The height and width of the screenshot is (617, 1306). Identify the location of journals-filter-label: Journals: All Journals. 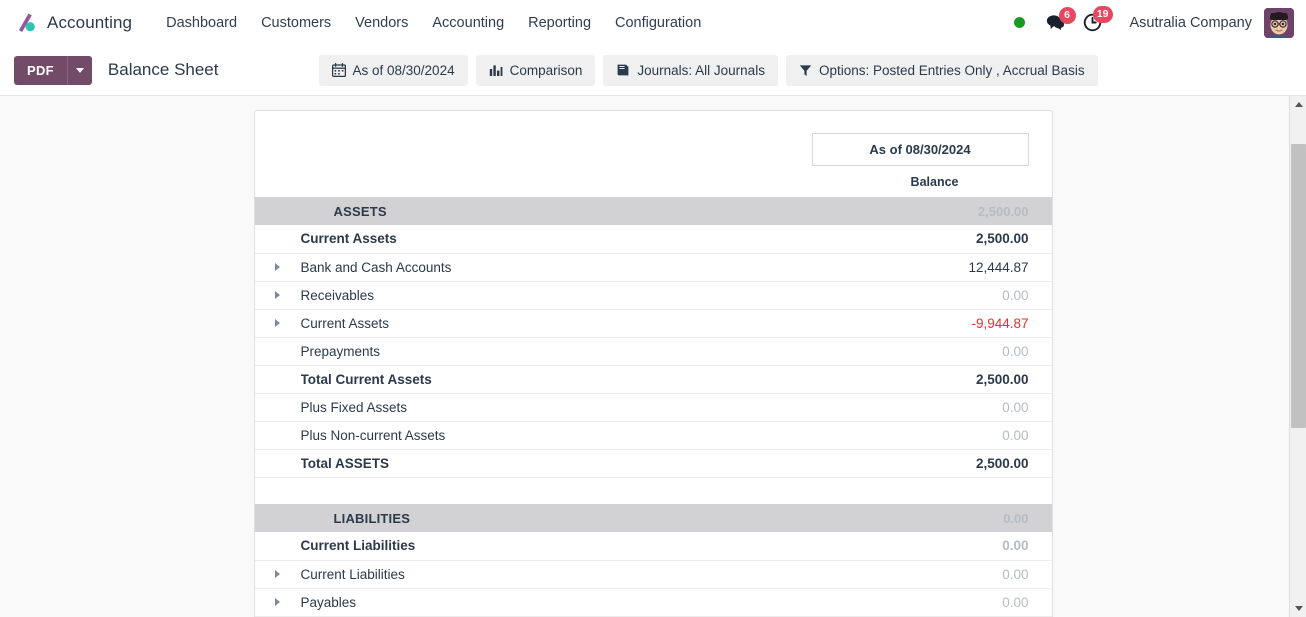
(701, 70).